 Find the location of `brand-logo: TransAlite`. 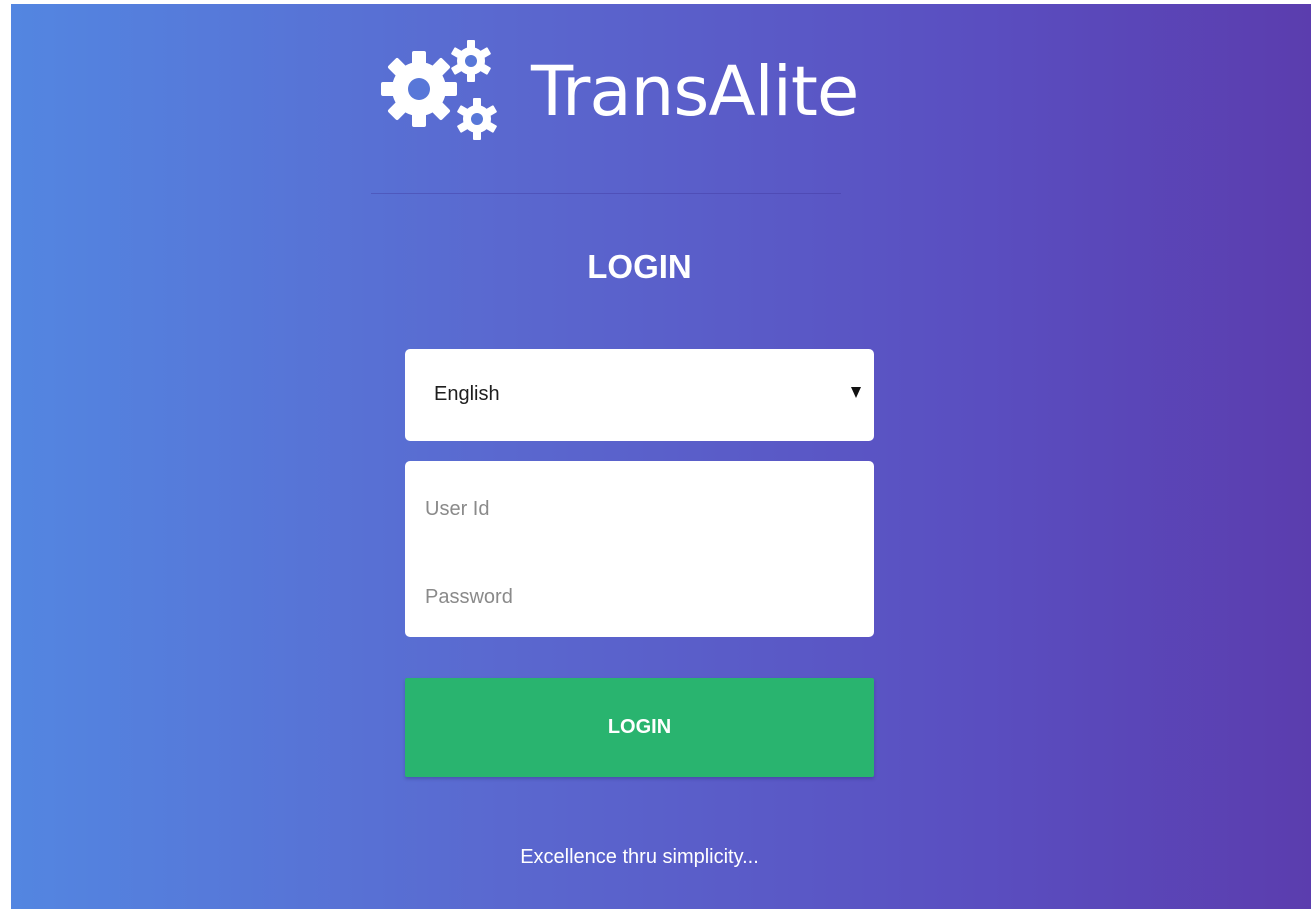

brand-logo: TransAlite is located at coordinates (646, 94).